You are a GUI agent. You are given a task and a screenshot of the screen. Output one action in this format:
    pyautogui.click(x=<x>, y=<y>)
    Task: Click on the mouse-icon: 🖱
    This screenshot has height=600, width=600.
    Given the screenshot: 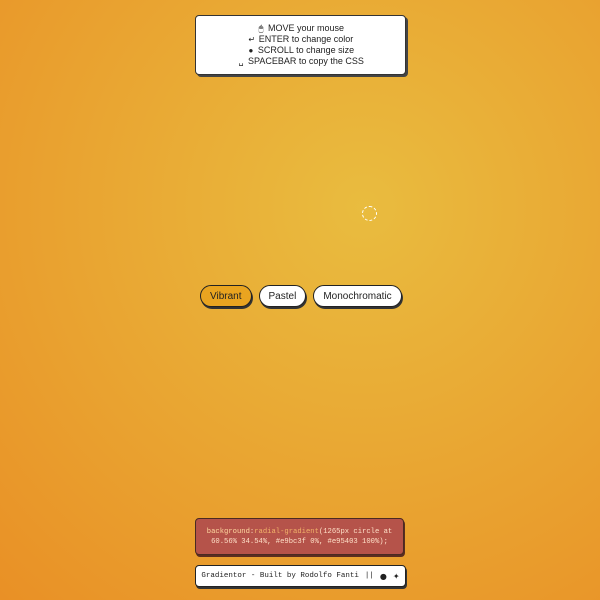 What is the action you would take?
    pyautogui.click(x=261, y=28)
    